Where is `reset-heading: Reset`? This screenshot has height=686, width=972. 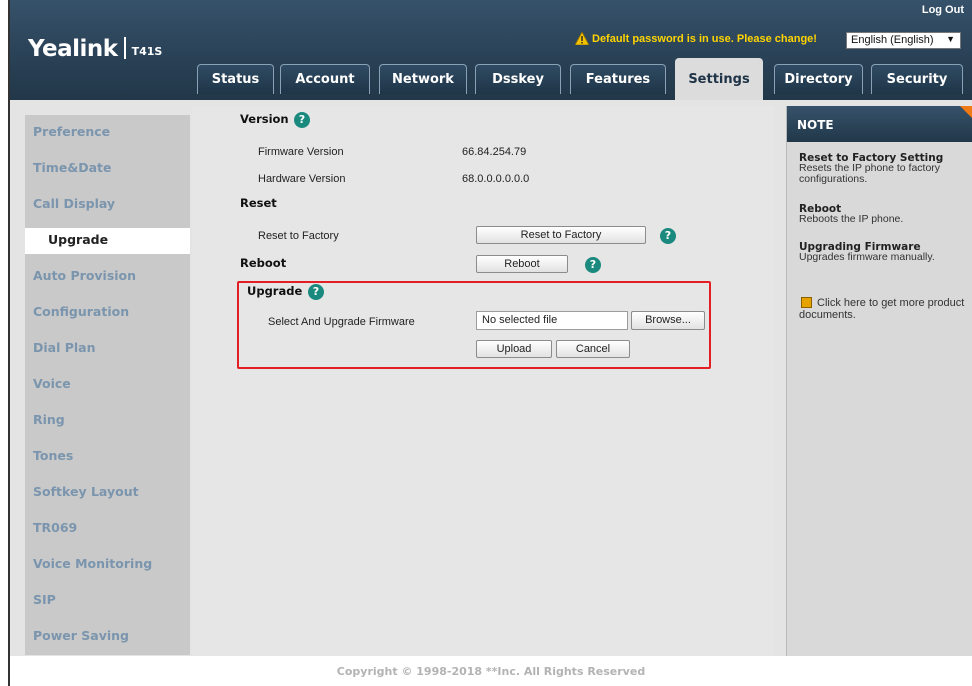
reset-heading: Reset is located at coordinates (258, 203).